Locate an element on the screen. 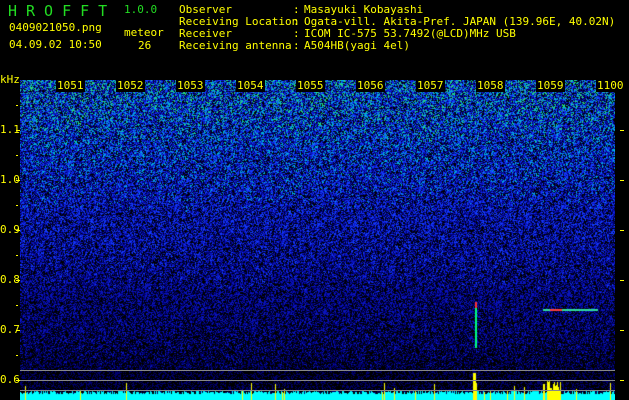 Image resolution: width=629 pixels, height=400 pixels. app-version: 1.0.0 is located at coordinates (141, 9).